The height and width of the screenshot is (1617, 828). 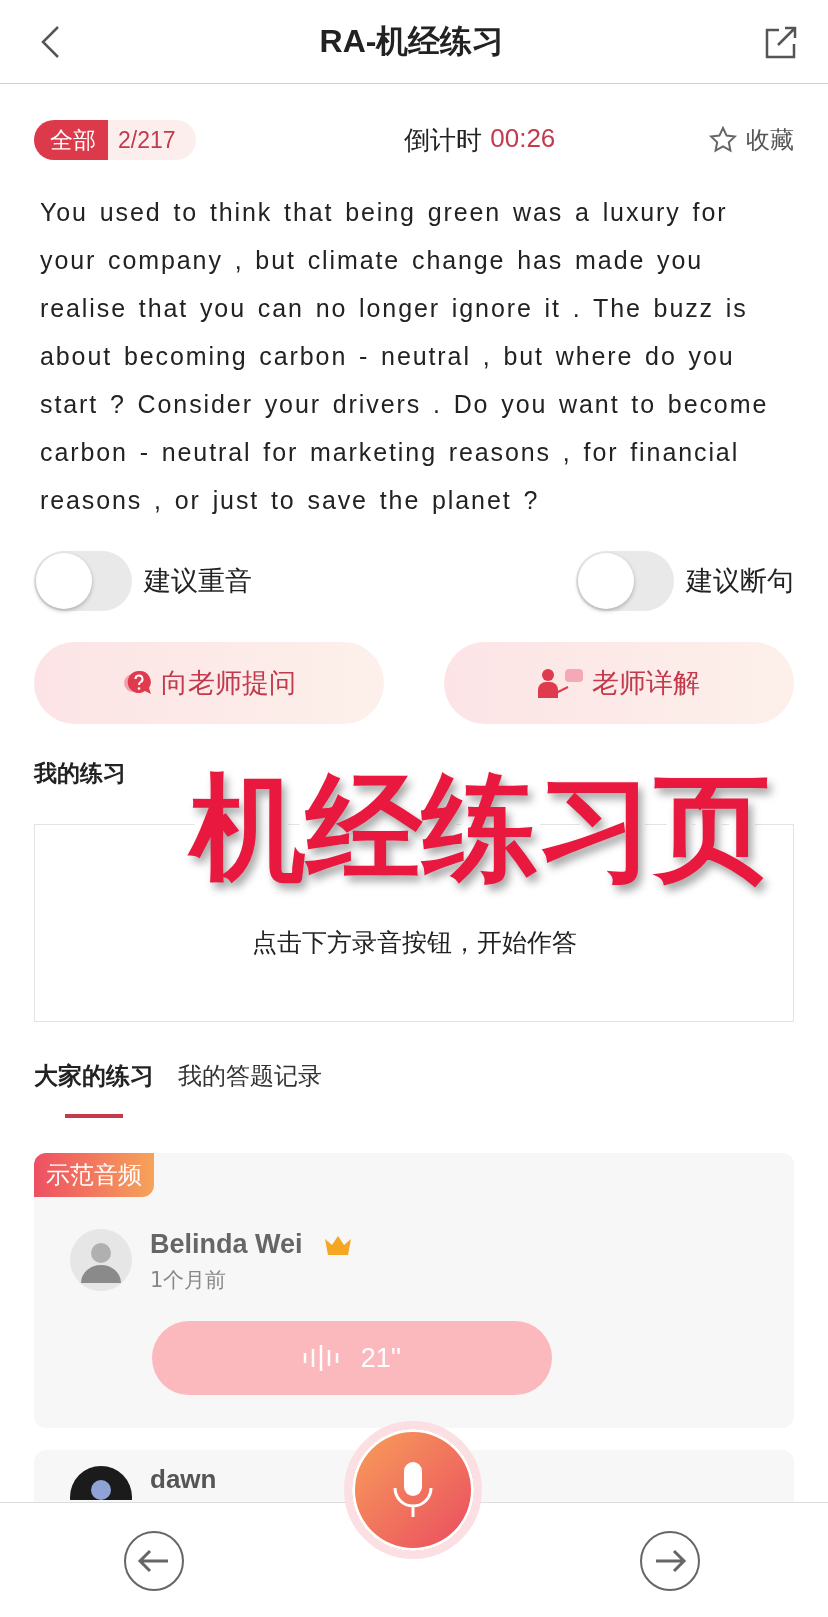 I want to click on ask-teacher-button: 向老师提问, so click(x=209, y=683).